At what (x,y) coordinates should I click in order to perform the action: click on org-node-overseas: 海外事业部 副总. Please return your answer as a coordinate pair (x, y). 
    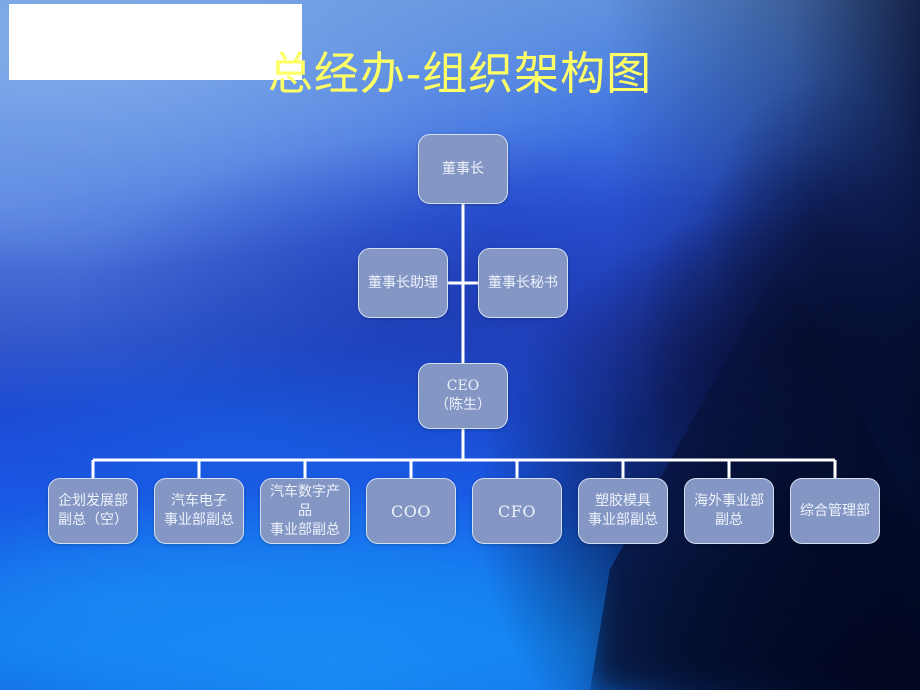
    Looking at the image, I should click on (729, 511).